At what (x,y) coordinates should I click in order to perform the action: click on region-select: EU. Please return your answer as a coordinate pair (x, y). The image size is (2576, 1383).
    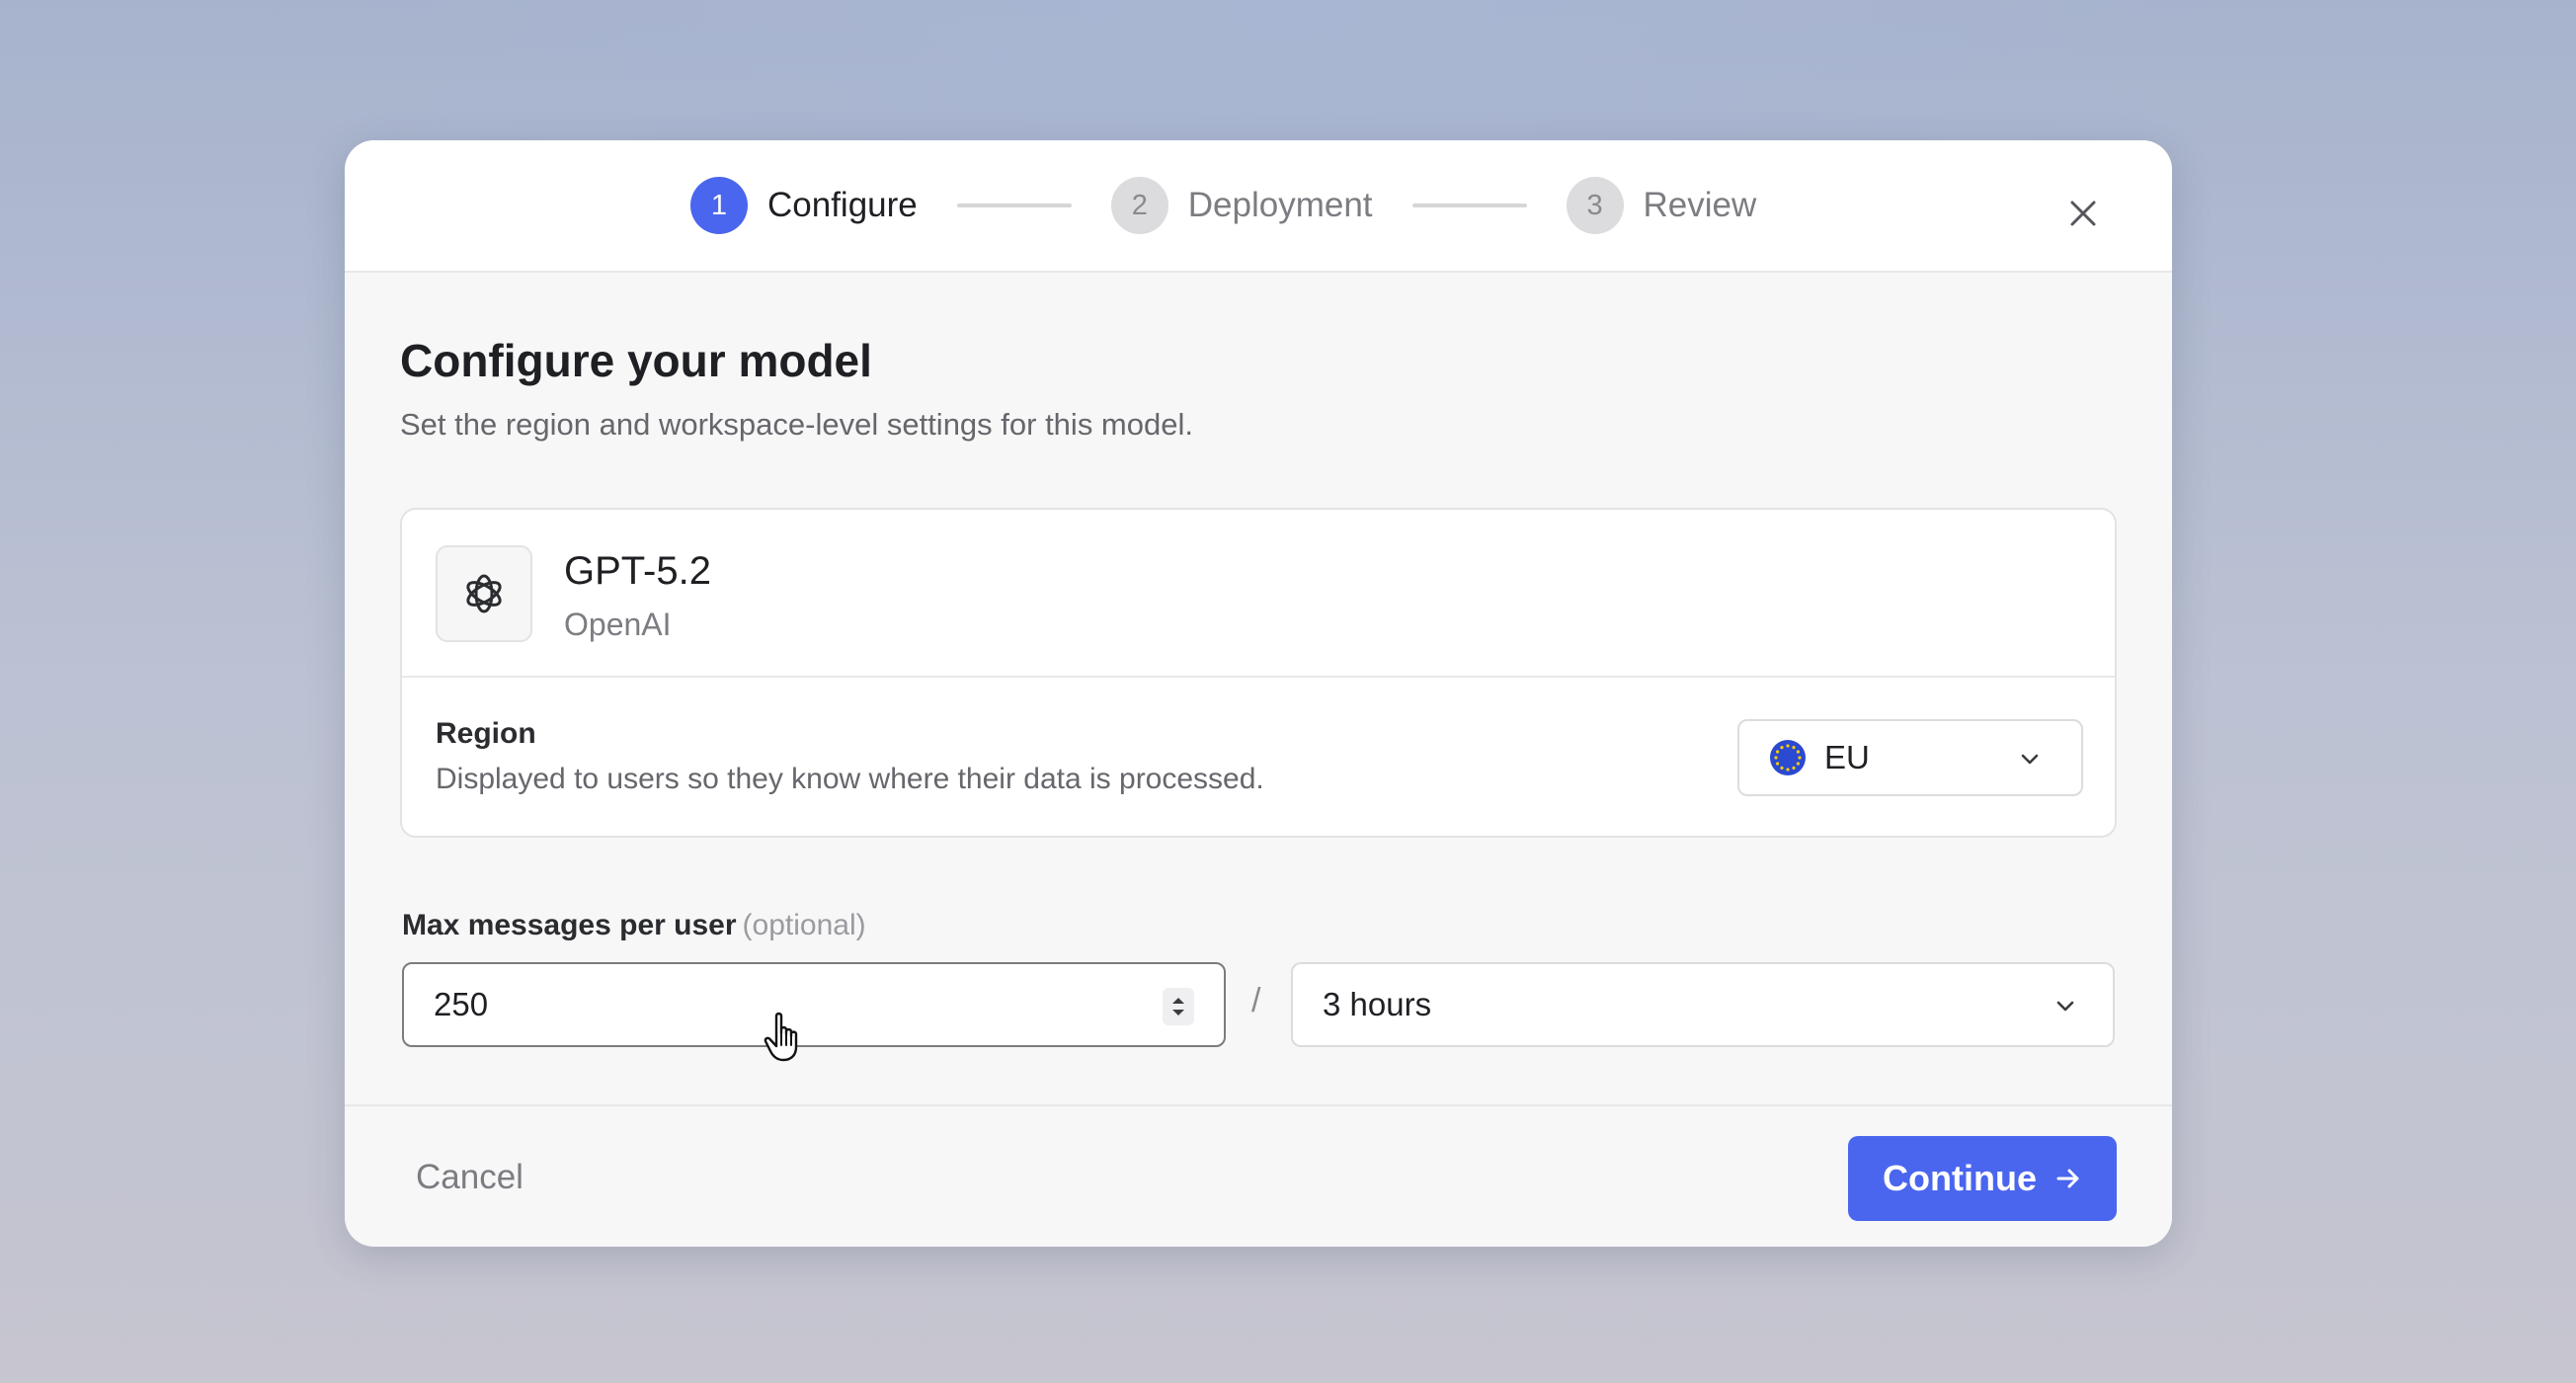
    Looking at the image, I should click on (1910, 757).